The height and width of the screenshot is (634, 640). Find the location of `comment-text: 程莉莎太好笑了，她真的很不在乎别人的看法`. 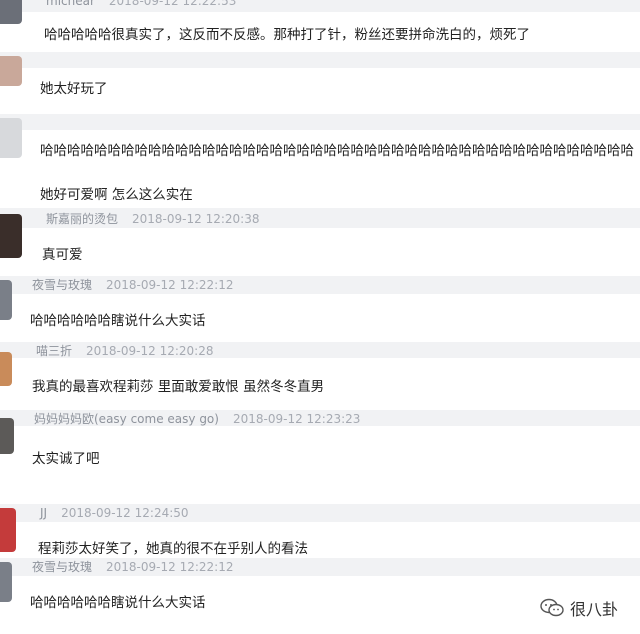

comment-text: 程莉莎太好笑了，她真的很不在乎别人的看法 is located at coordinates (173, 549).